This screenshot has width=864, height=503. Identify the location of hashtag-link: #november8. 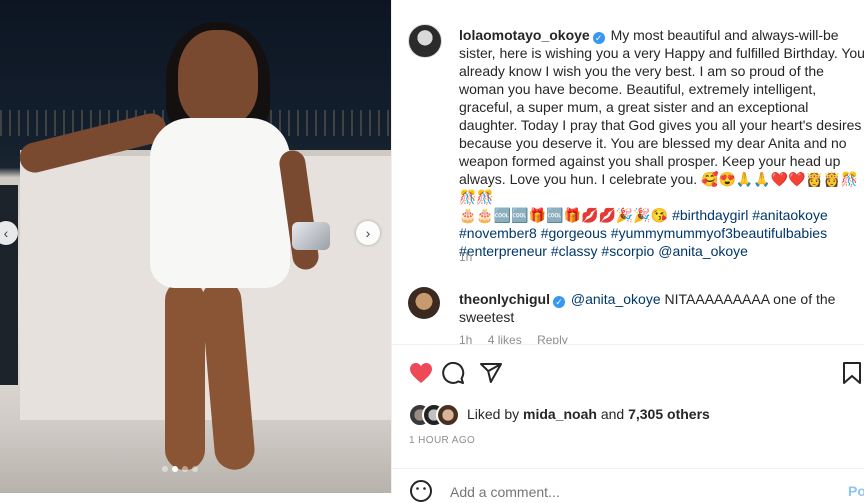
(498, 233).